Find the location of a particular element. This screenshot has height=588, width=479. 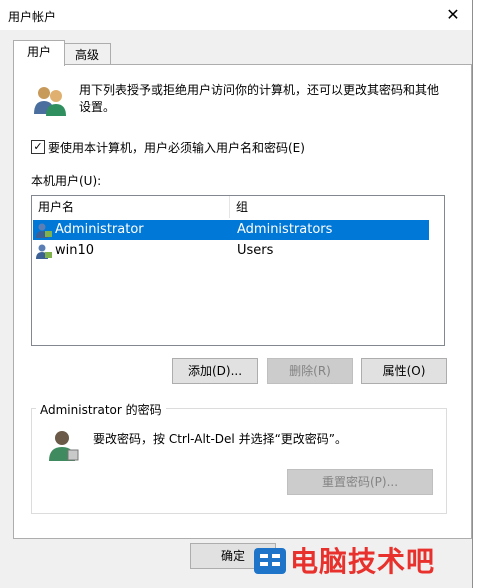

tab-advanced: 高级 is located at coordinates (87, 54).